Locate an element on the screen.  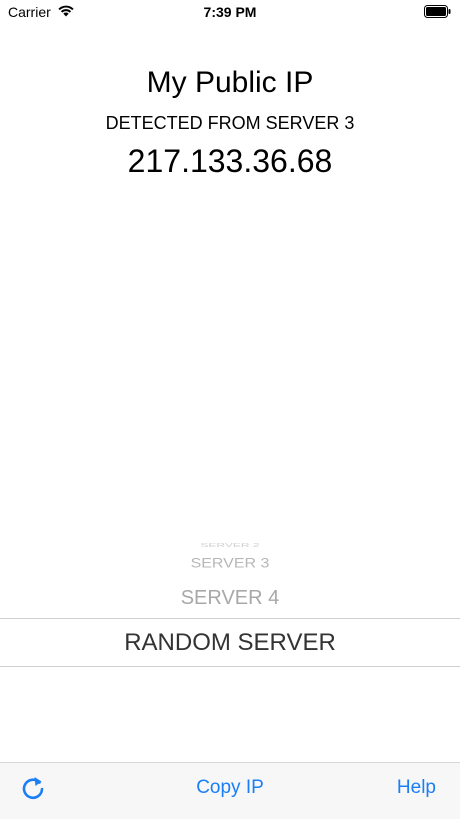
battery-icon is located at coordinates (438, 14).